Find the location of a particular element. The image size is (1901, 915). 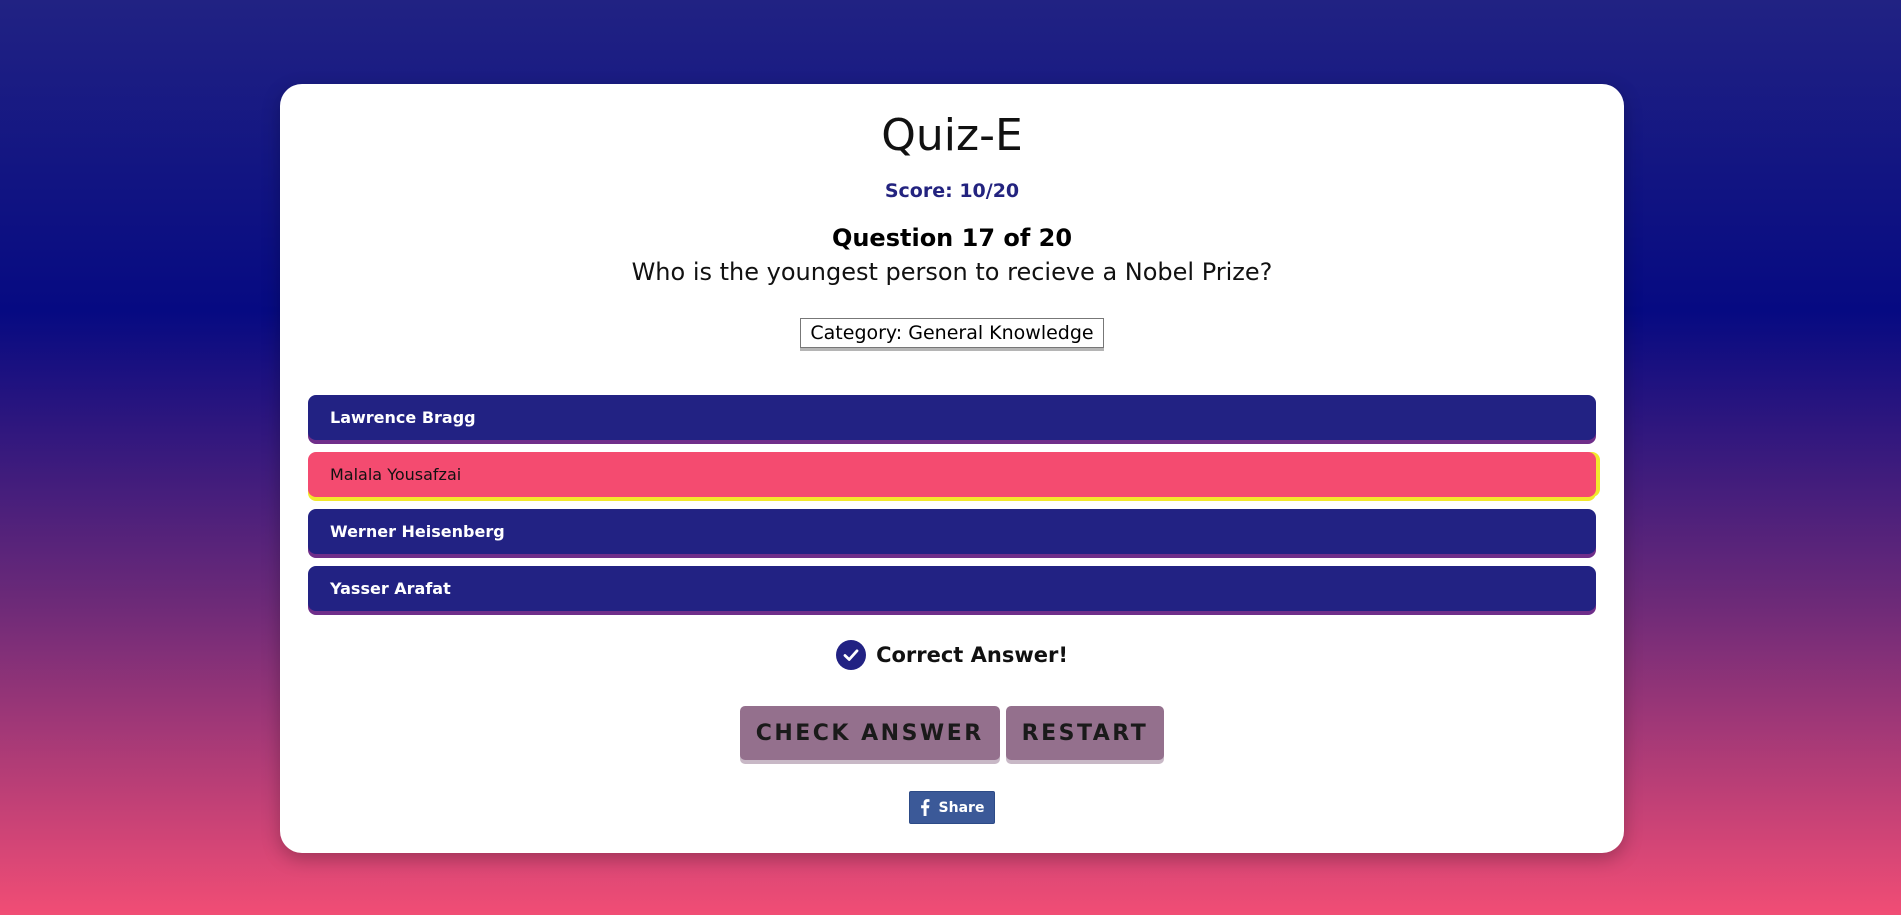

score-display: Score: 10/20 is located at coordinates (952, 190).